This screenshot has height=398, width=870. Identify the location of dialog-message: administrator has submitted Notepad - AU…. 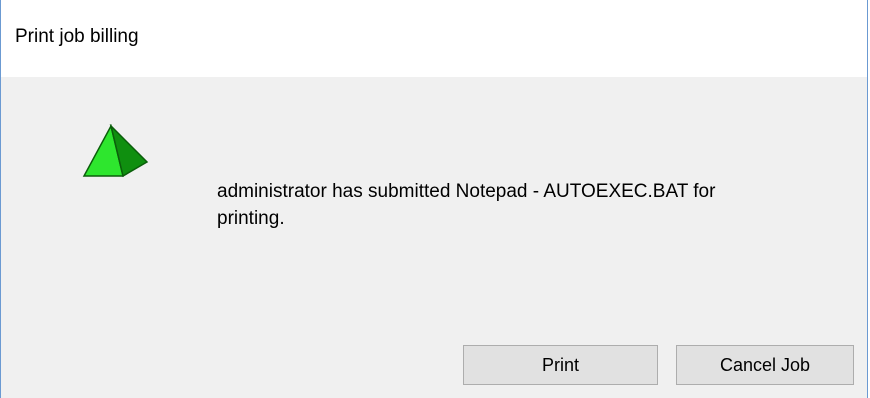
(517, 205).